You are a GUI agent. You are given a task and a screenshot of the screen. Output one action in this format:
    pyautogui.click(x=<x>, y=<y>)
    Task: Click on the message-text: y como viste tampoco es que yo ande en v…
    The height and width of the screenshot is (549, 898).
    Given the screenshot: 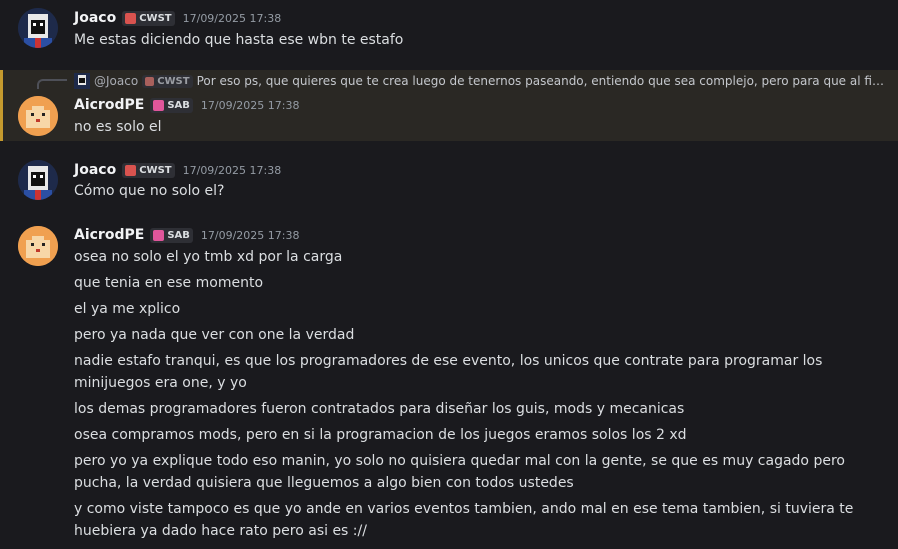 What is the action you would take?
    pyautogui.click(x=464, y=520)
    